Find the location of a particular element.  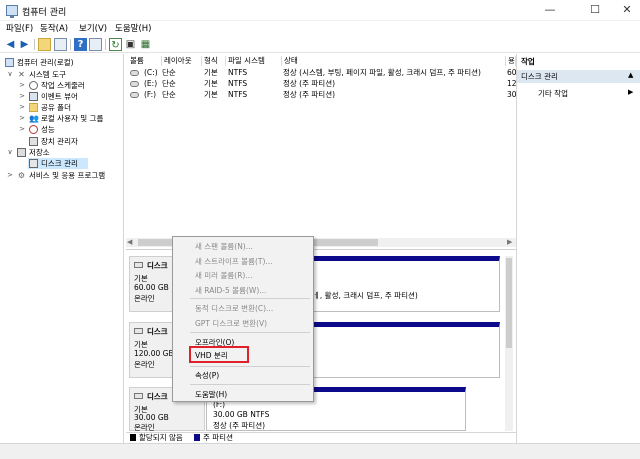

table-row: (E:) 단순 기본 NTFS 정상 (주 파티션) 12 is located at coordinates (322, 84).